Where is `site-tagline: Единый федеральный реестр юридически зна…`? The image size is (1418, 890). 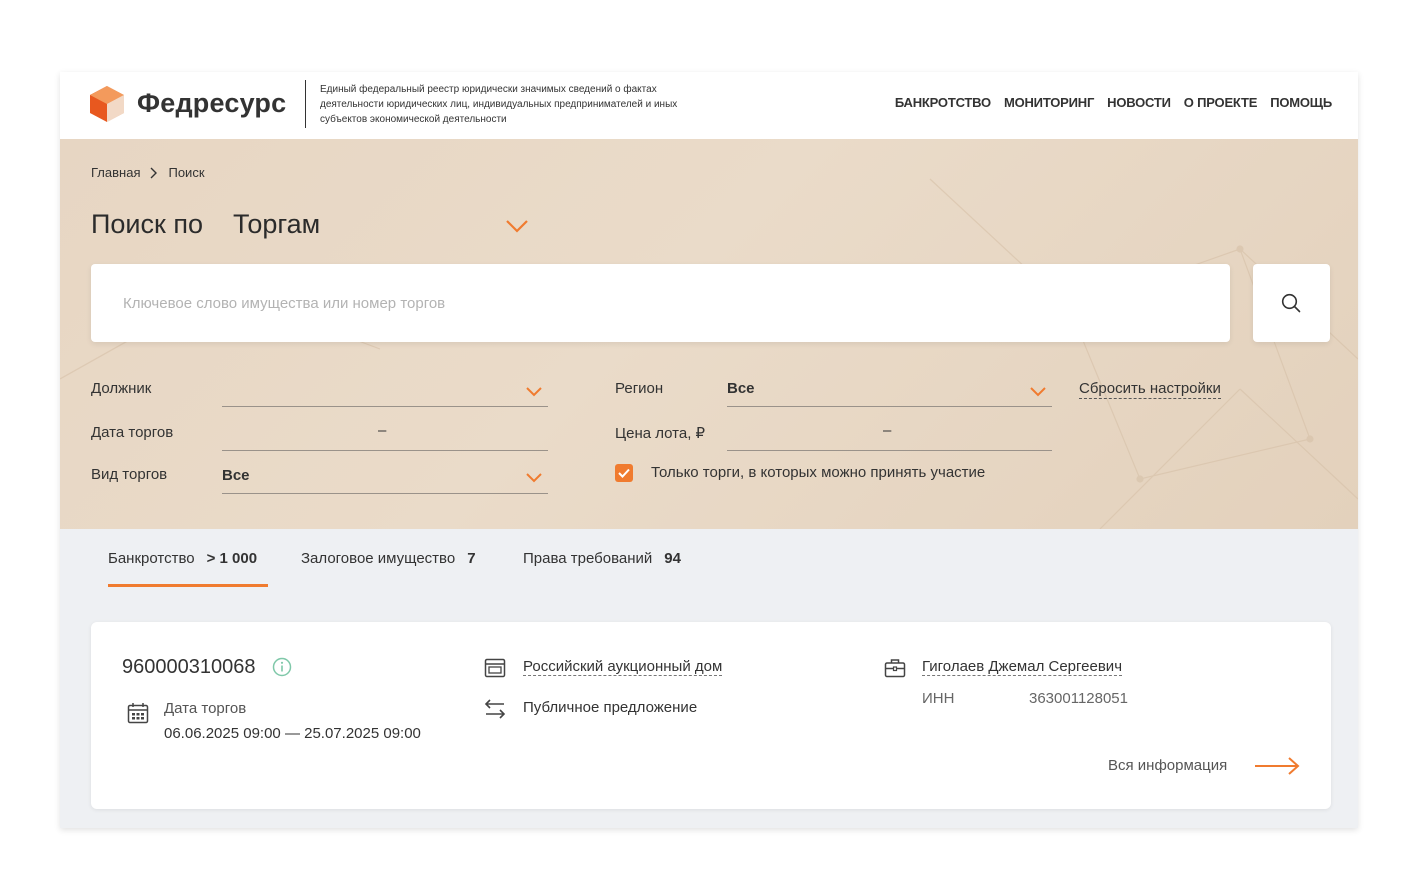
site-tagline: Единый федеральный реестр юридически зна… is located at coordinates (499, 104).